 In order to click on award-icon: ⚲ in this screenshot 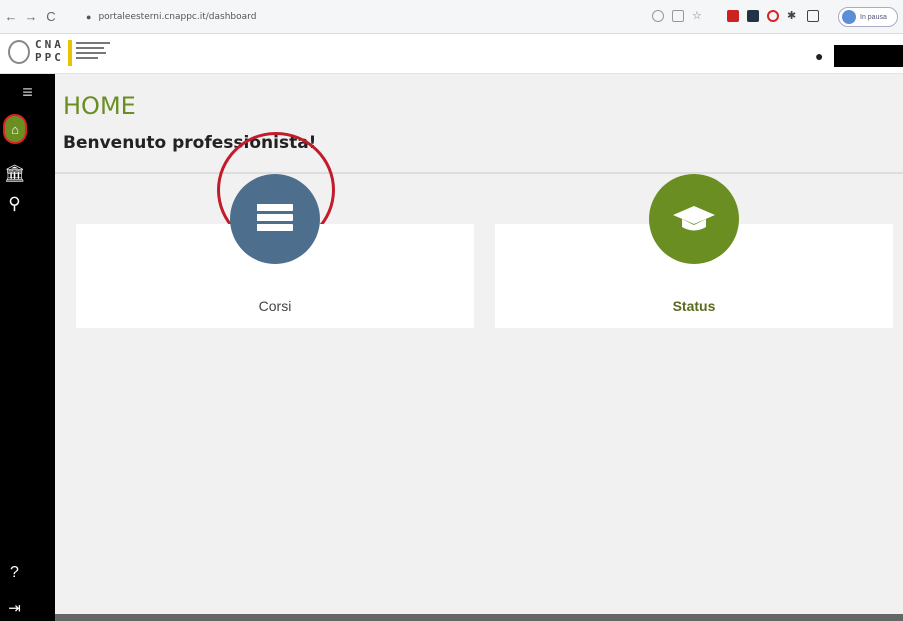, I will do `click(21, 204)`.